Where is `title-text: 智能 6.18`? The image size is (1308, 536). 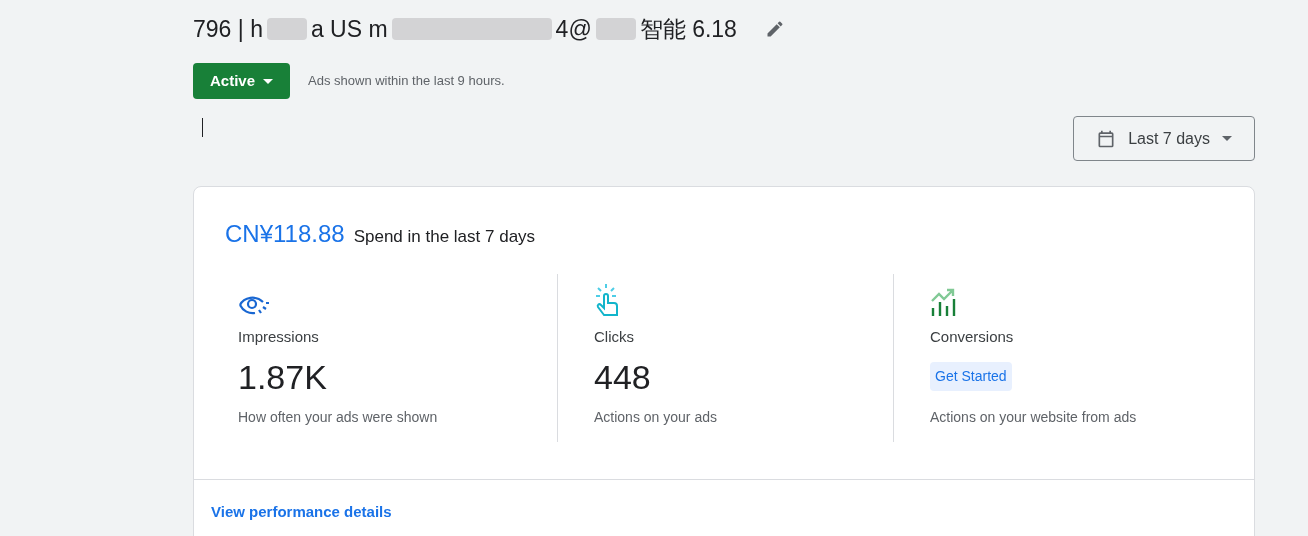
title-text: 智能 6.18 is located at coordinates (688, 29).